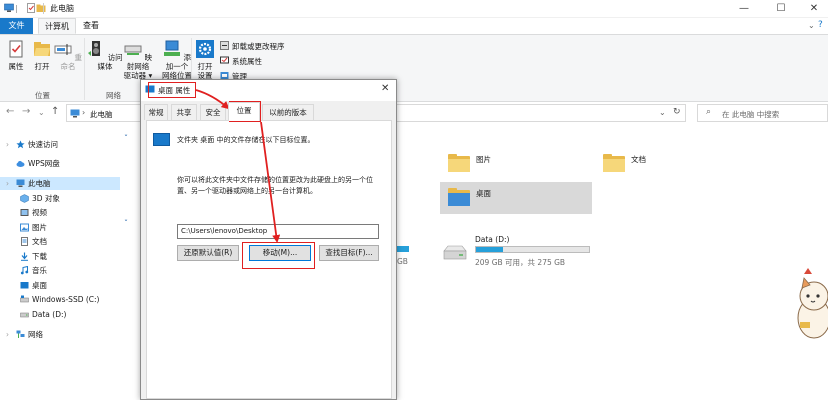 This screenshot has height=400, width=828. Describe the element at coordinates (762, 113) in the screenshot. I see `search-box: ⌕ 在 此电脑 中搜索` at that location.